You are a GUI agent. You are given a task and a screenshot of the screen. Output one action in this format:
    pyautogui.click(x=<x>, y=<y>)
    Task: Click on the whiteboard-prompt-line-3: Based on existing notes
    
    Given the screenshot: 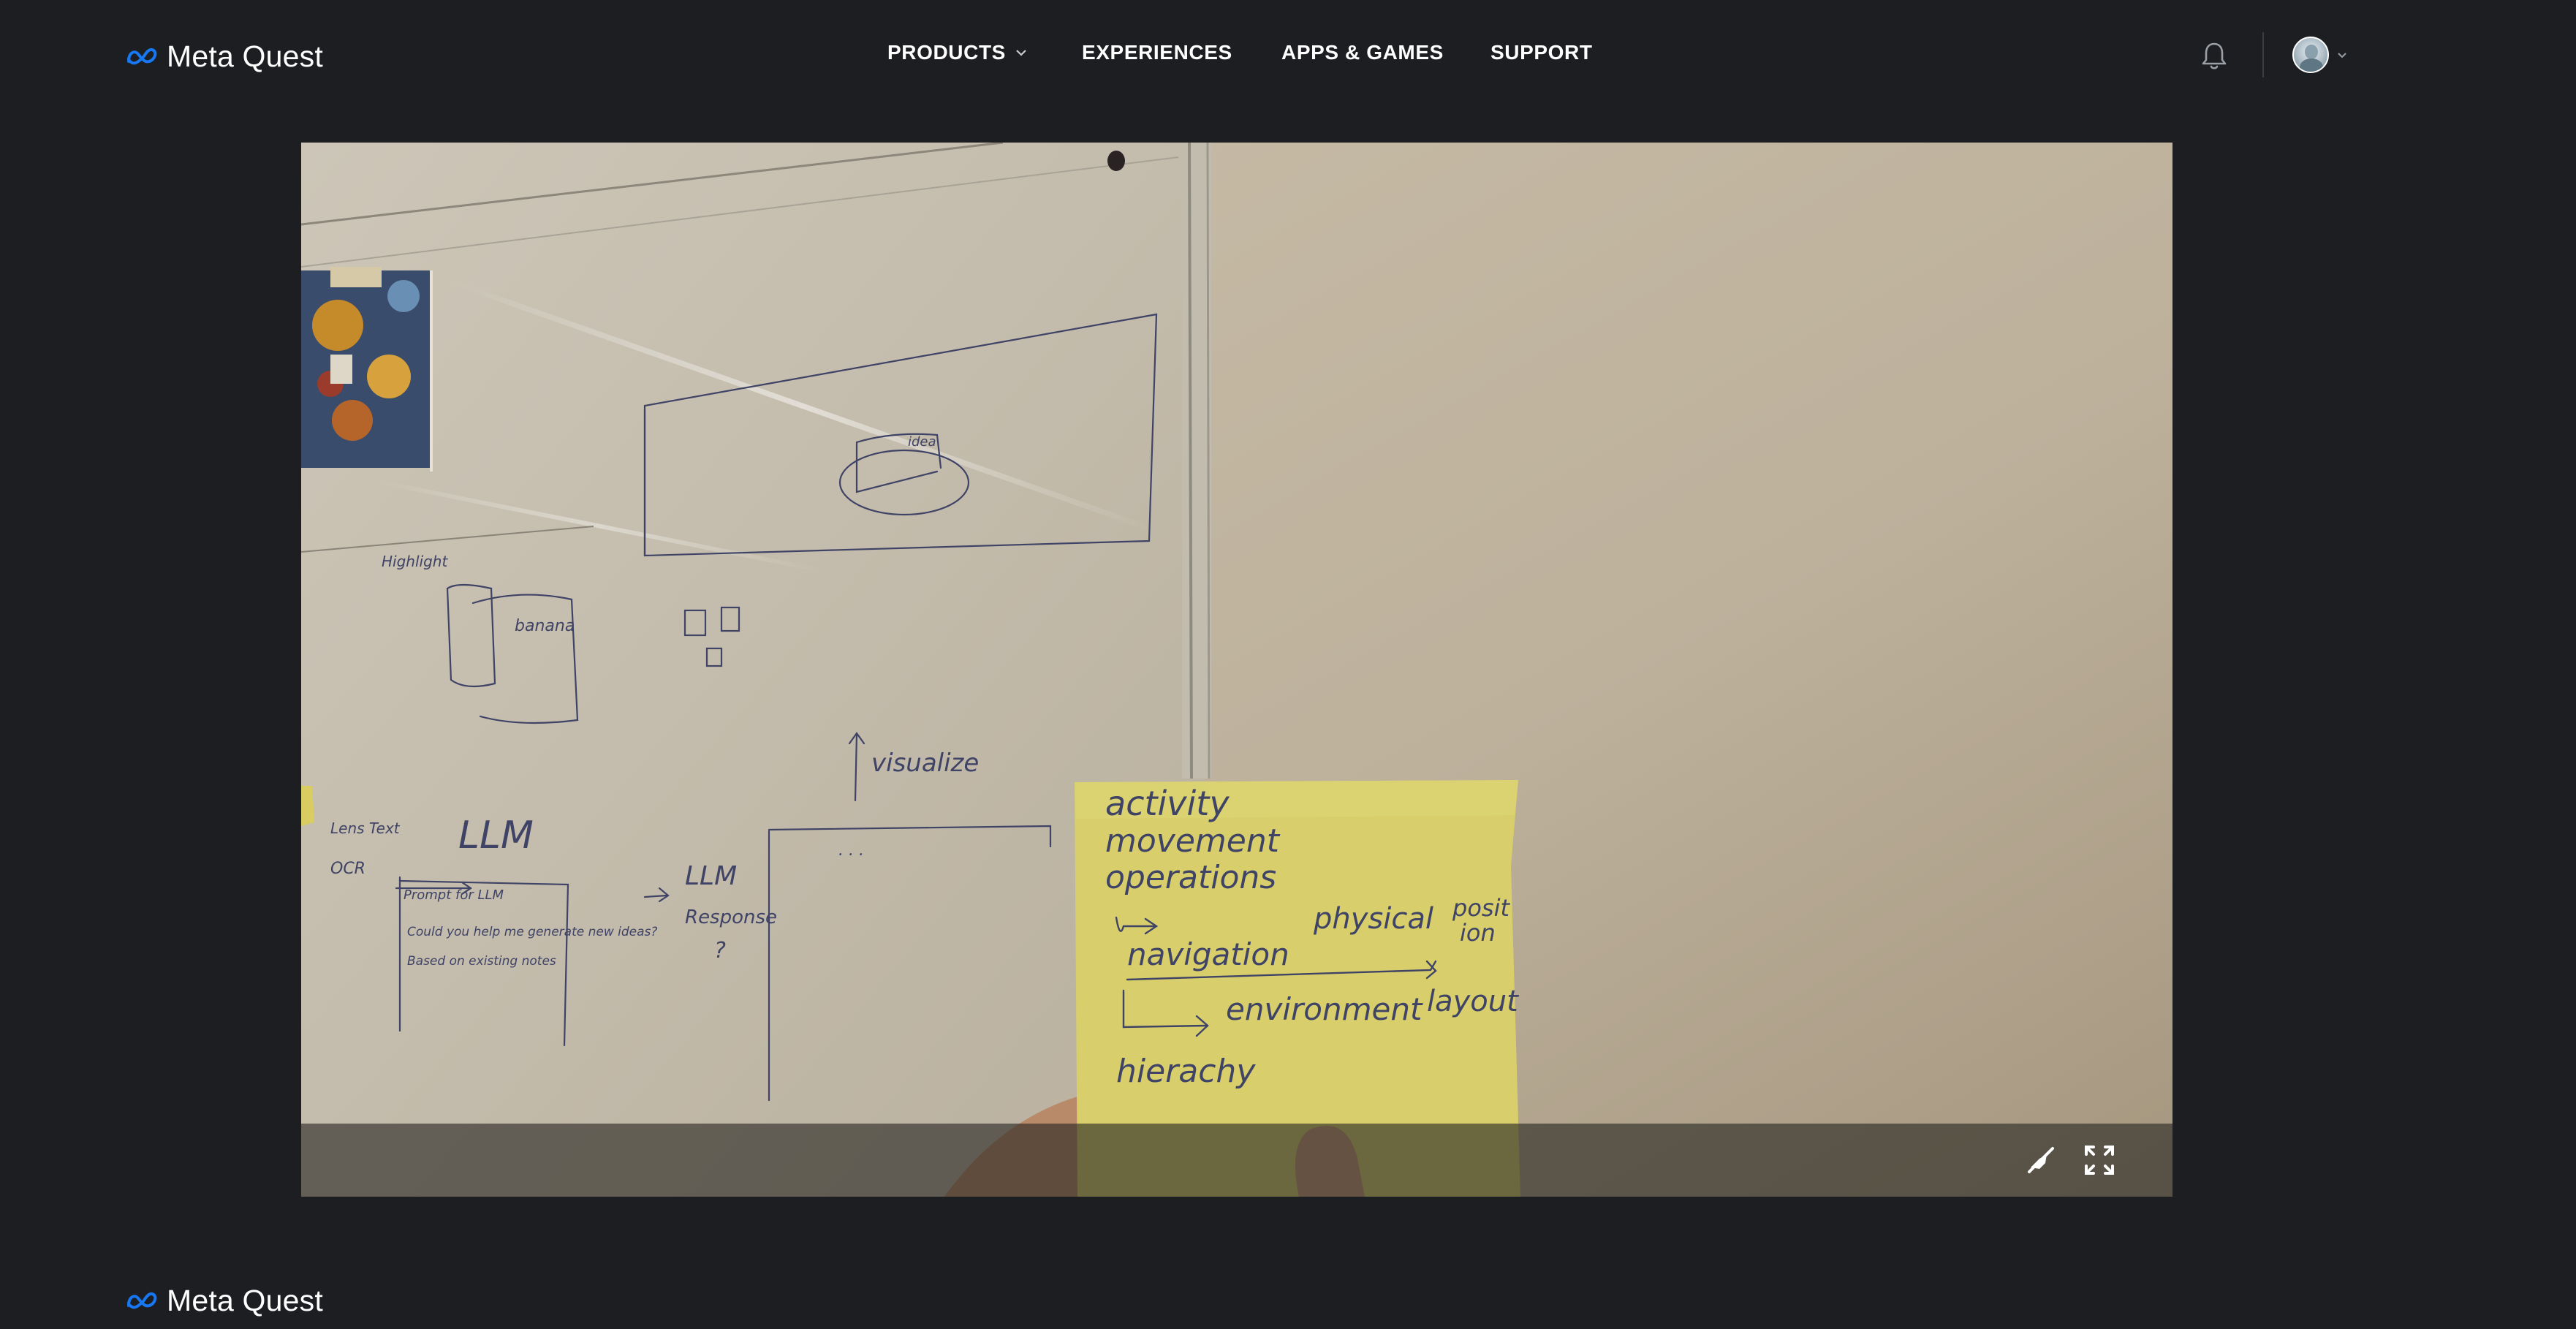 What is the action you would take?
    pyautogui.click(x=481, y=961)
    